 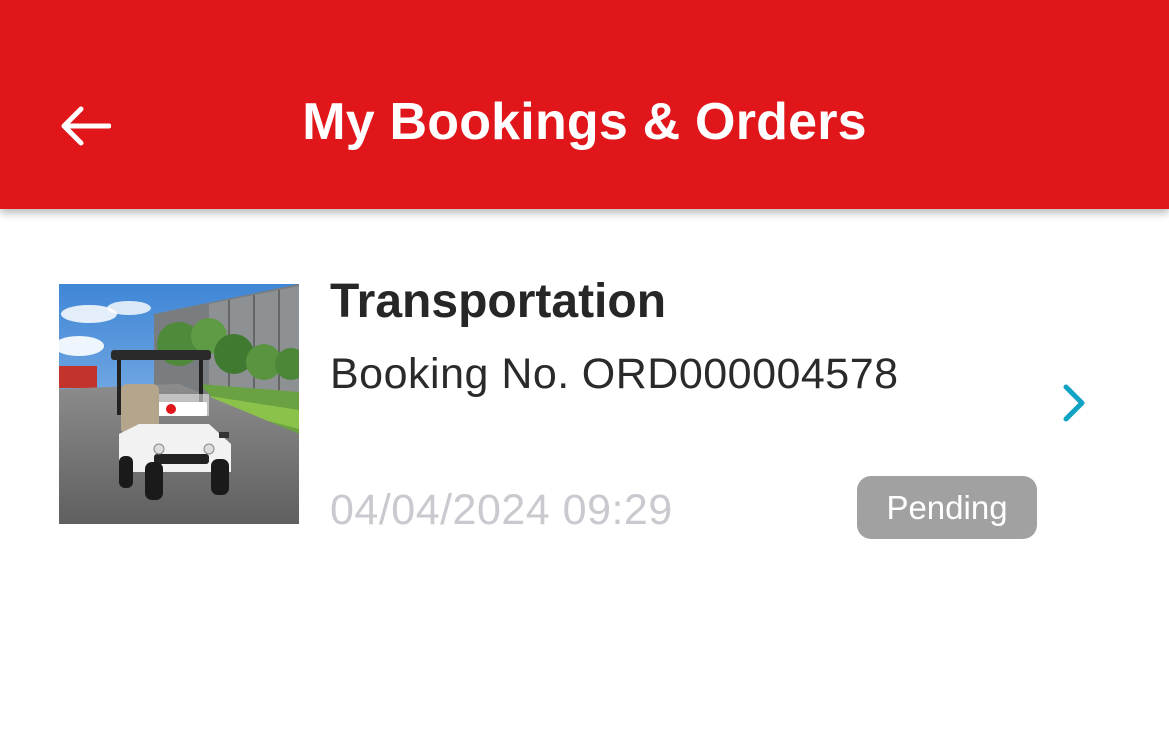 What do you see at coordinates (498, 301) in the screenshot?
I see `service-name: Transportation` at bounding box center [498, 301].